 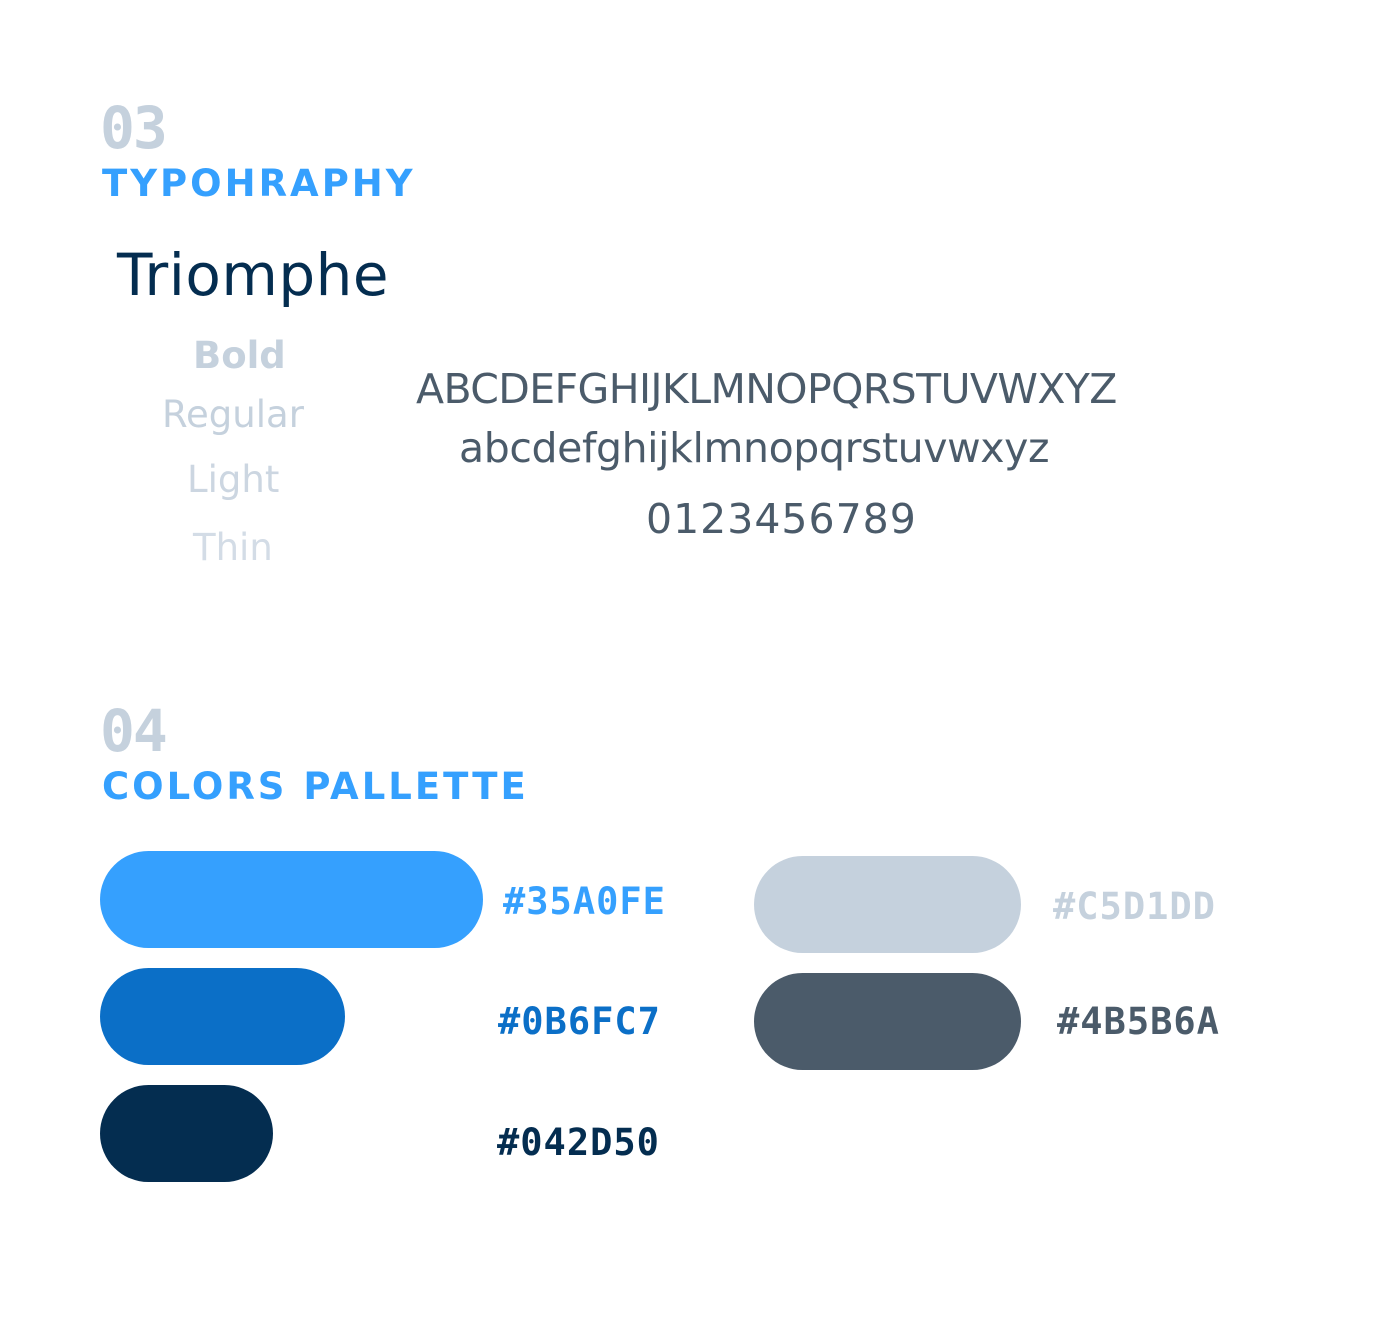 What do you see at coordinates (766, 389) in the screenshot?
I see `uppercase-alphabet: ABCDEFGHIJKLMNOPQRSTUVWXYZ` at bounding box center [766, 389].